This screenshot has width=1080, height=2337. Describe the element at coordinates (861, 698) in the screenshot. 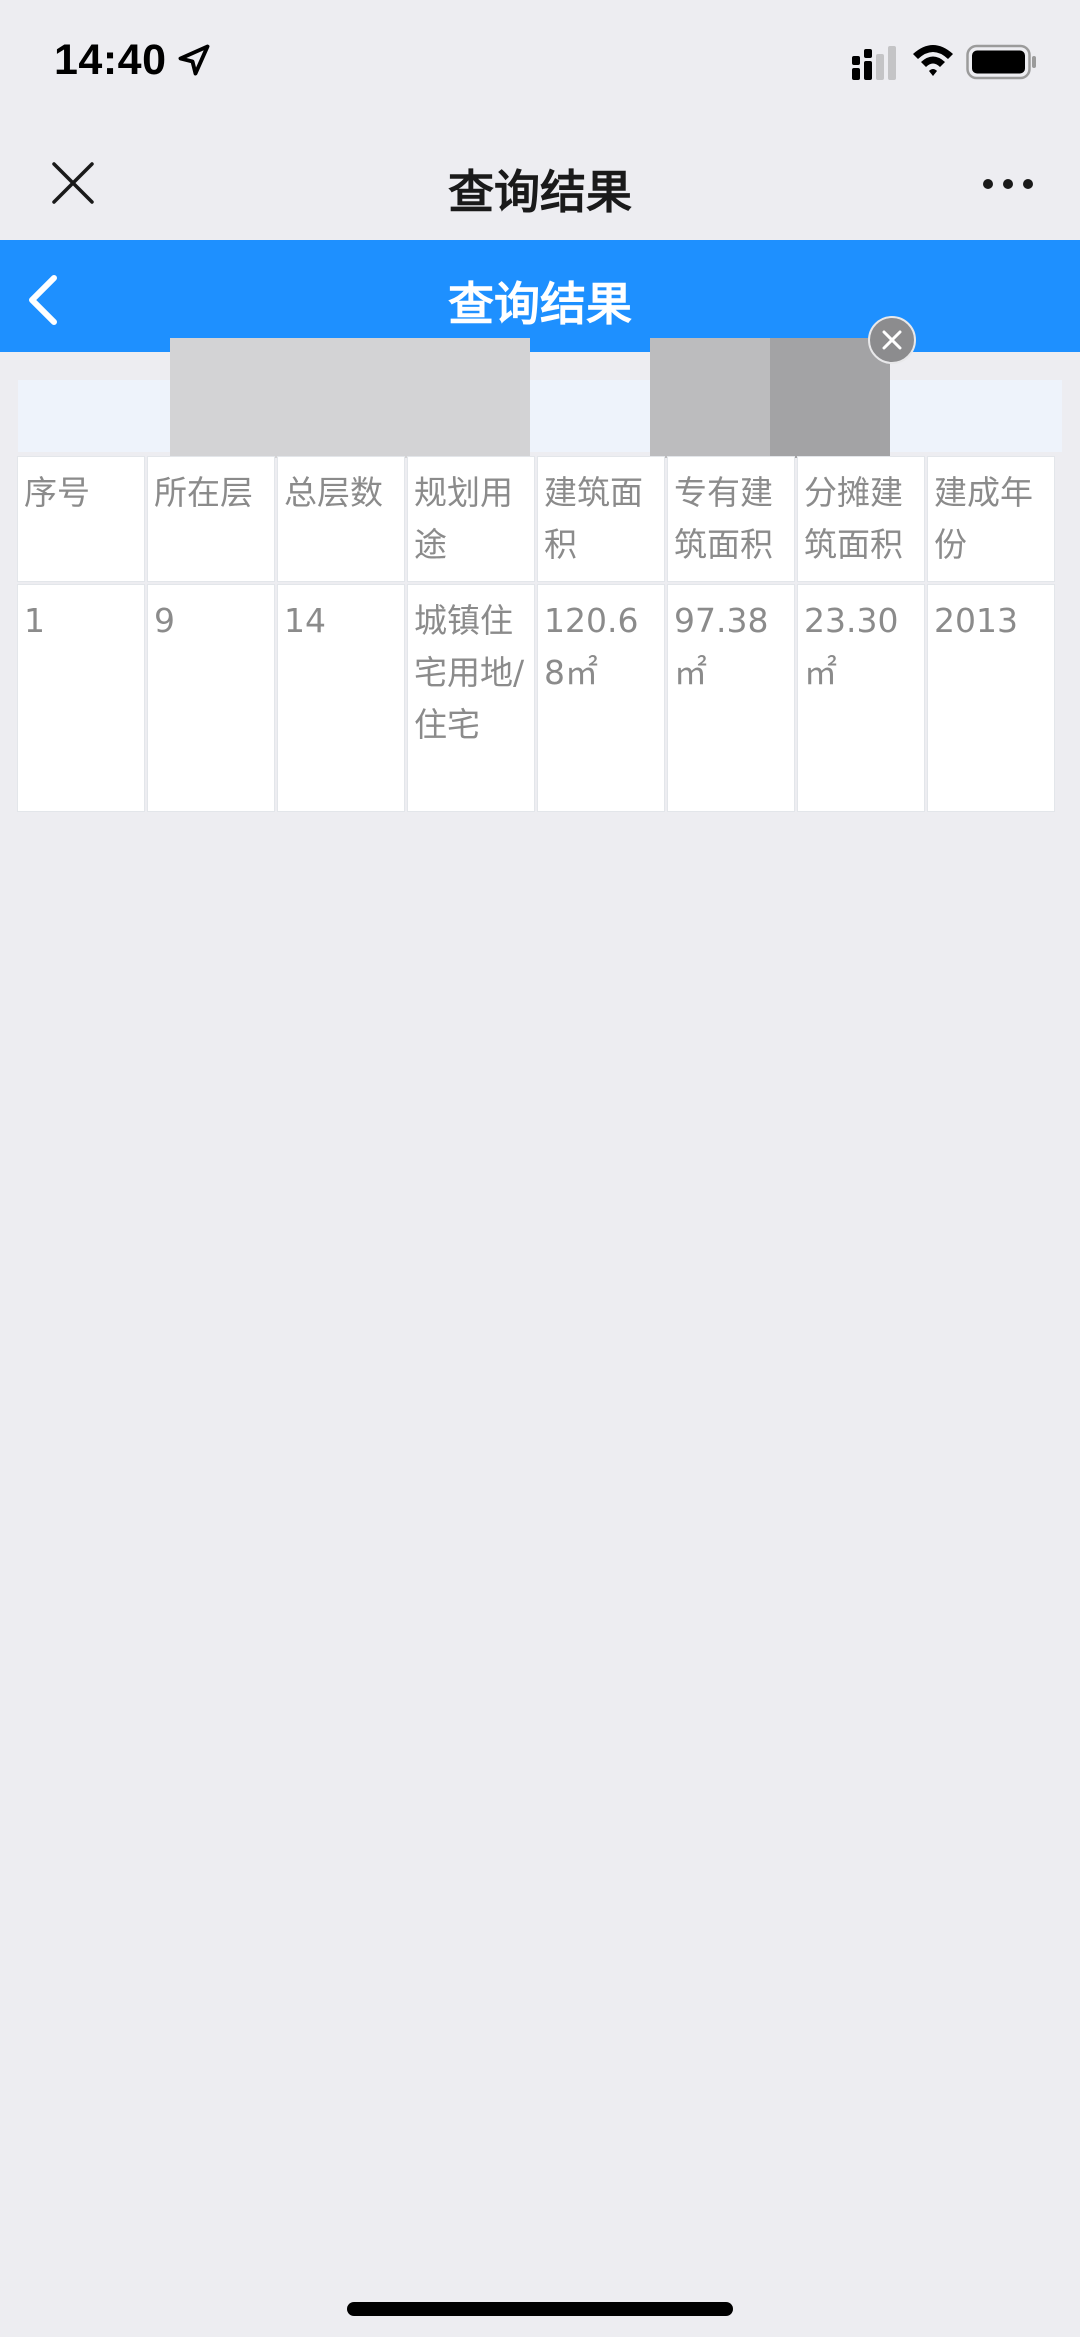

I see `table-cell: 23.30㎡` at that location.